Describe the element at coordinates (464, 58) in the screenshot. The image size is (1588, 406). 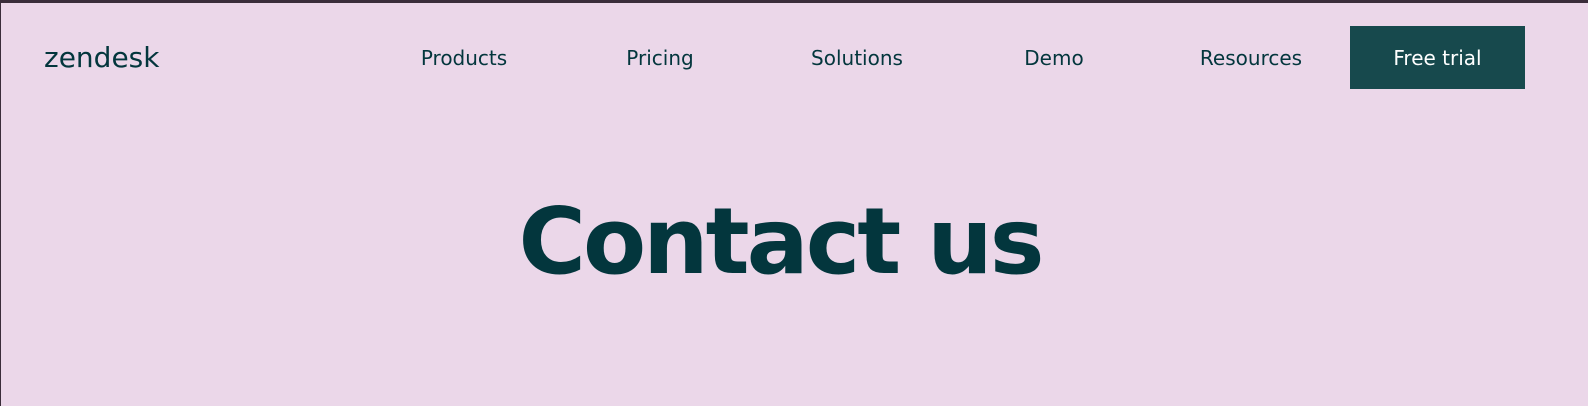
I see `nav-products-link: Products` at that location.